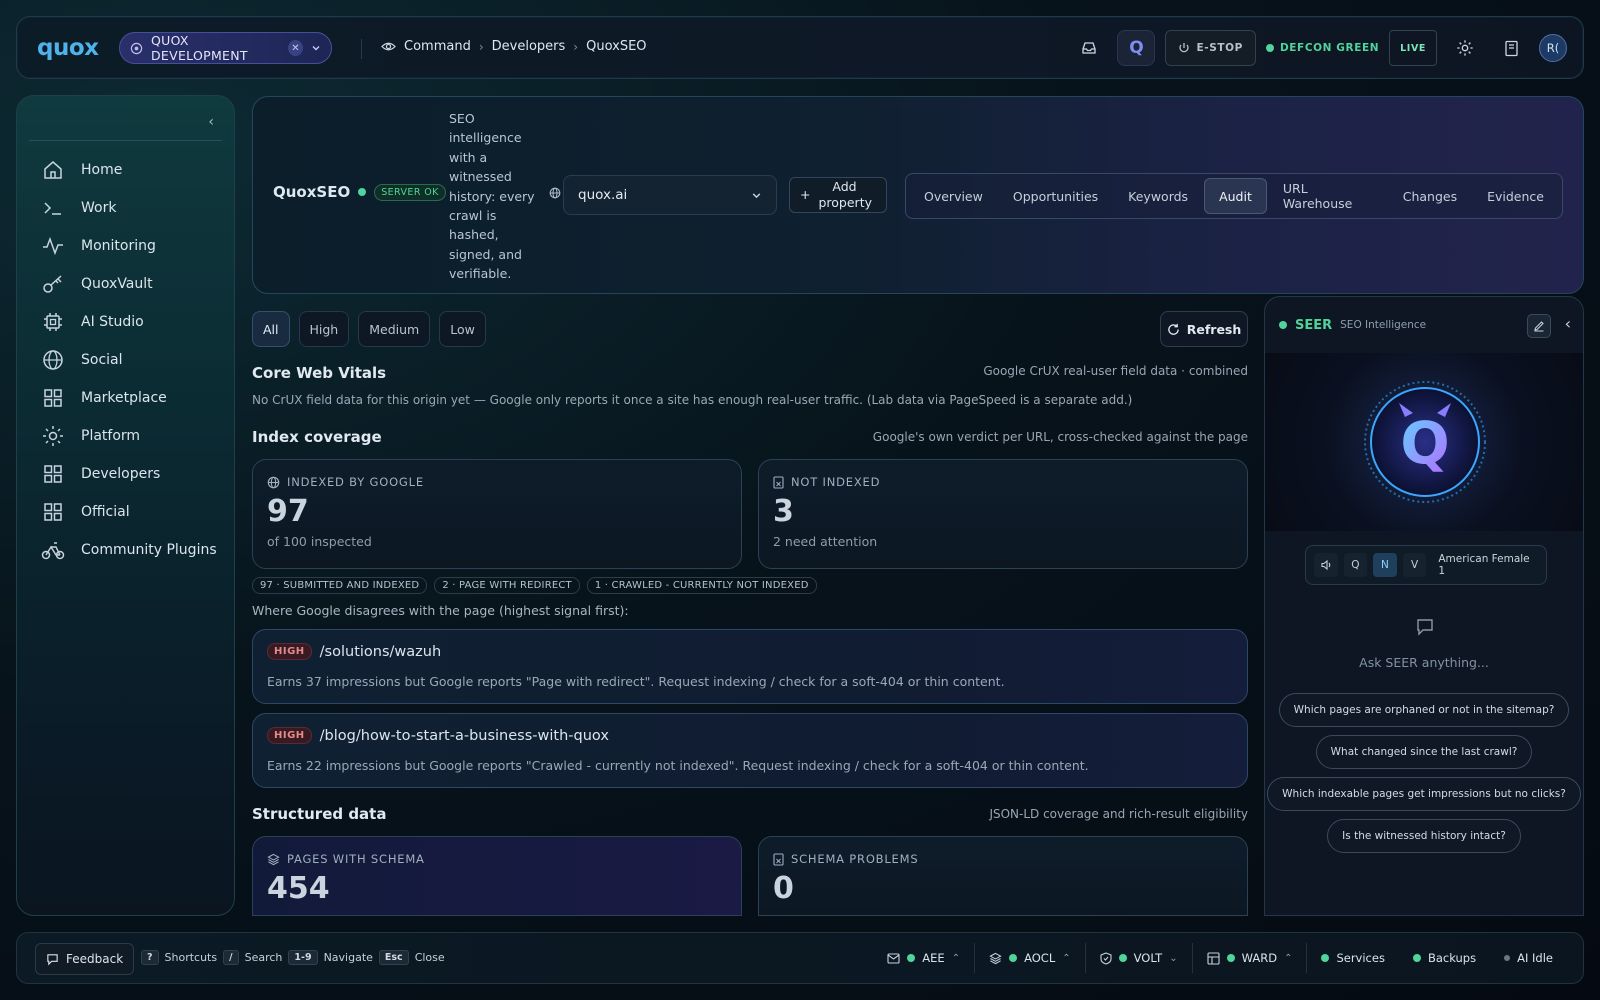  What do you see at coordinates (1322, 48) in the screenshot?
I see `defcon-status: DEFCON GREEN` at bounding box center [1322, 48].